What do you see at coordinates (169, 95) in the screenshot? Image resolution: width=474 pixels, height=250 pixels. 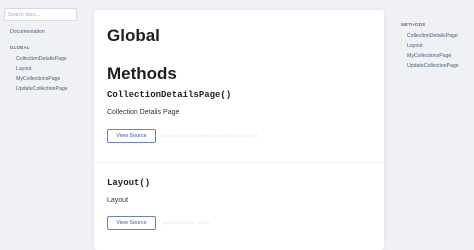 I see `method-signature: CollectionDetailsPage()` at bounding box center [169, 95].